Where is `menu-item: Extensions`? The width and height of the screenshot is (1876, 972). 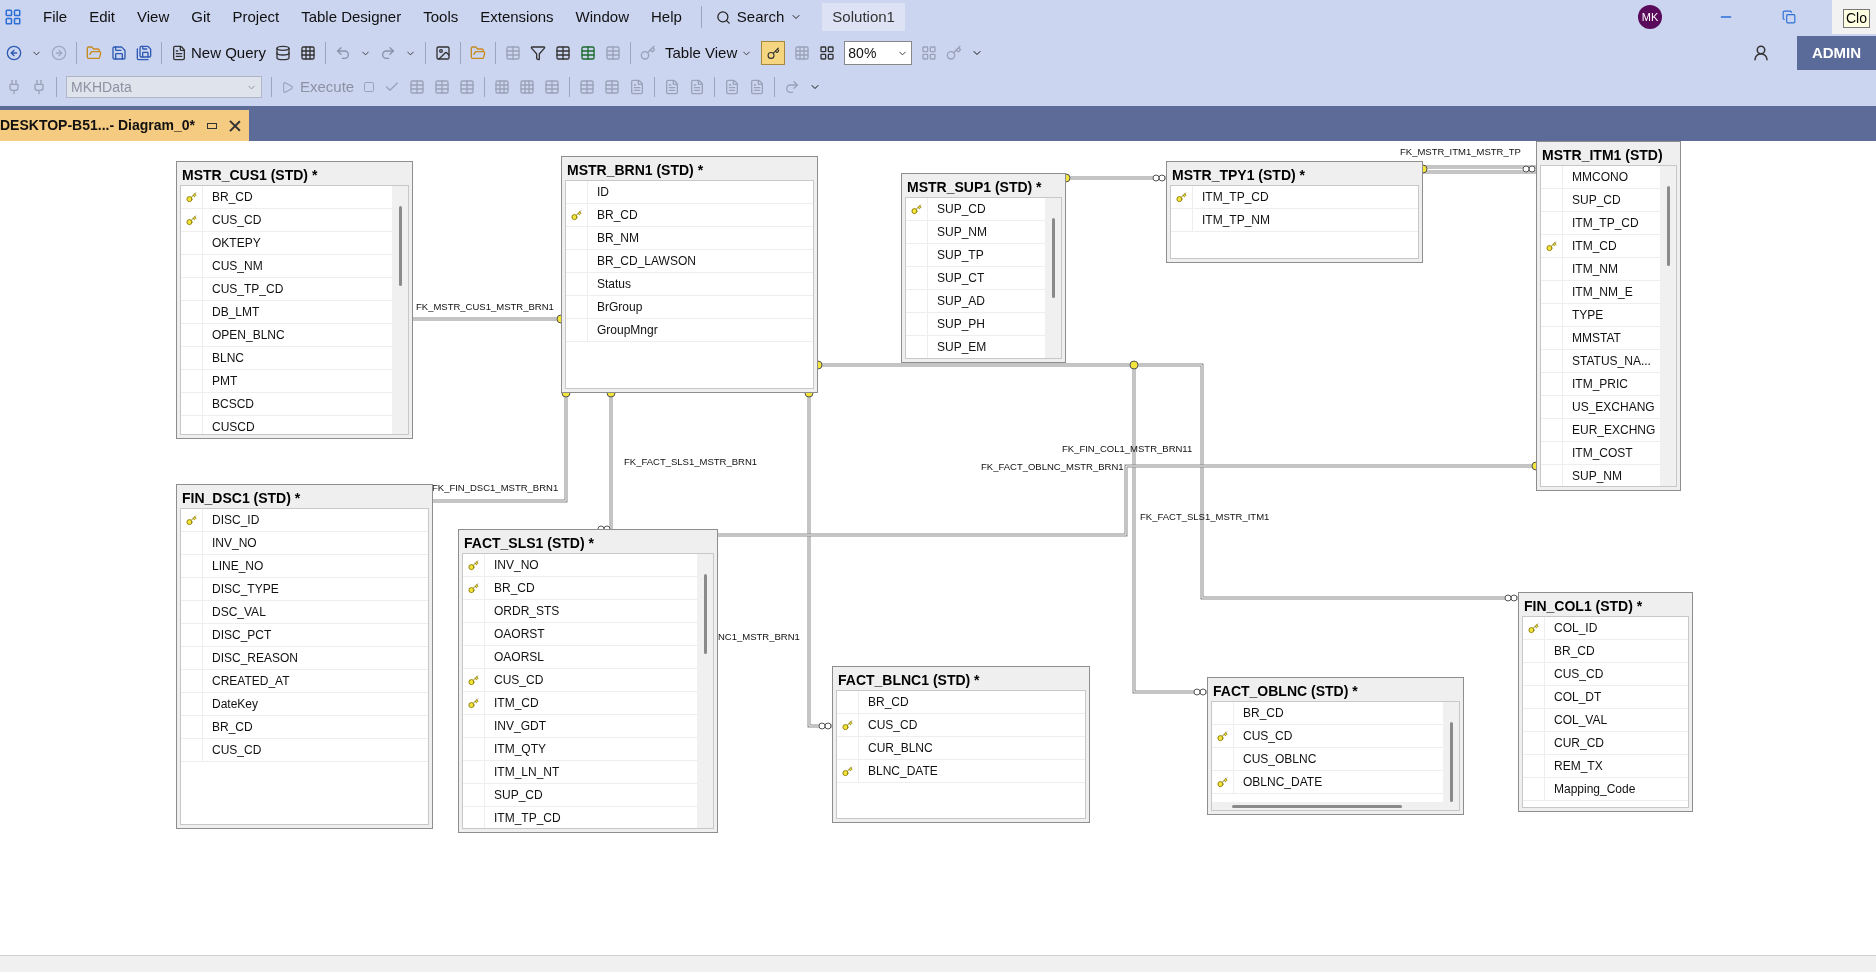 menu-item: Extensions is located at coordinates (517, 17).